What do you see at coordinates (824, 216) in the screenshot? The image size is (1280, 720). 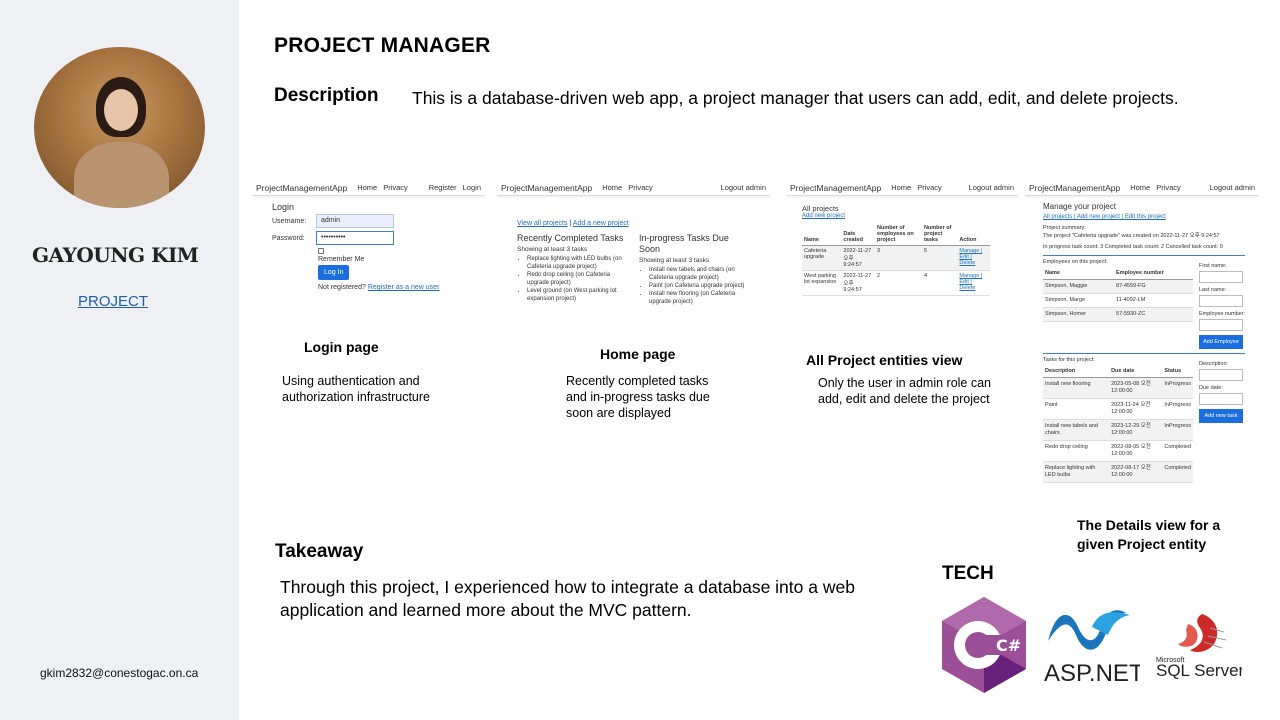 I see `add-project-link: Add new project` at bounding box center [824, 216].